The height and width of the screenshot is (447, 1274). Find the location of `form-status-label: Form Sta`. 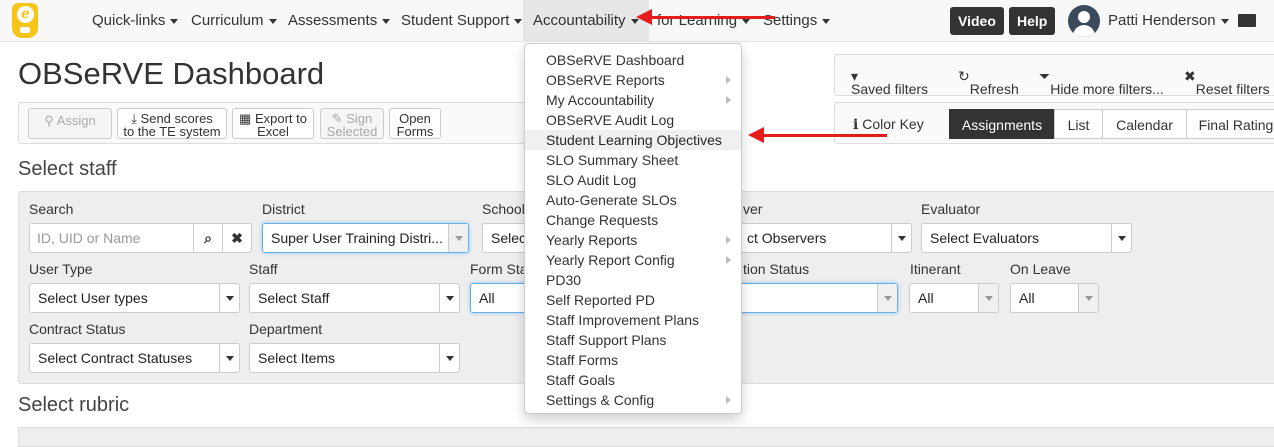

form-status-label: Form Sta is located at coordinates (499, 269).